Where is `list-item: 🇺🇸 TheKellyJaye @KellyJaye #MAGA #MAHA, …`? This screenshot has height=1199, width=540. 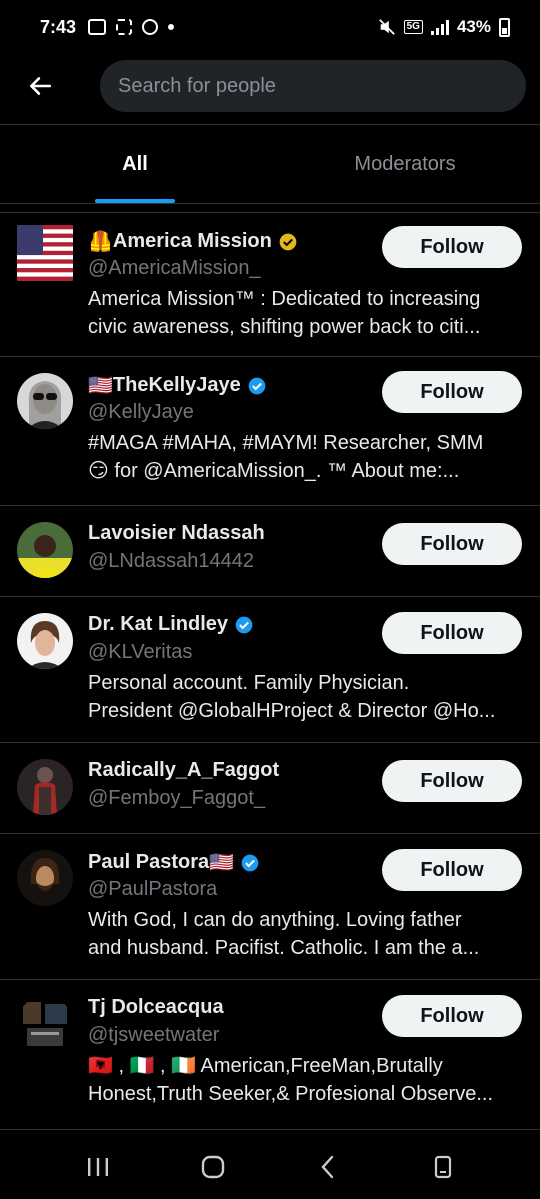 list-item: 🇺🇸 TheKellyJaye @KellyJaye #MAGA #MAHA, … is located at coordinates (270, 431).